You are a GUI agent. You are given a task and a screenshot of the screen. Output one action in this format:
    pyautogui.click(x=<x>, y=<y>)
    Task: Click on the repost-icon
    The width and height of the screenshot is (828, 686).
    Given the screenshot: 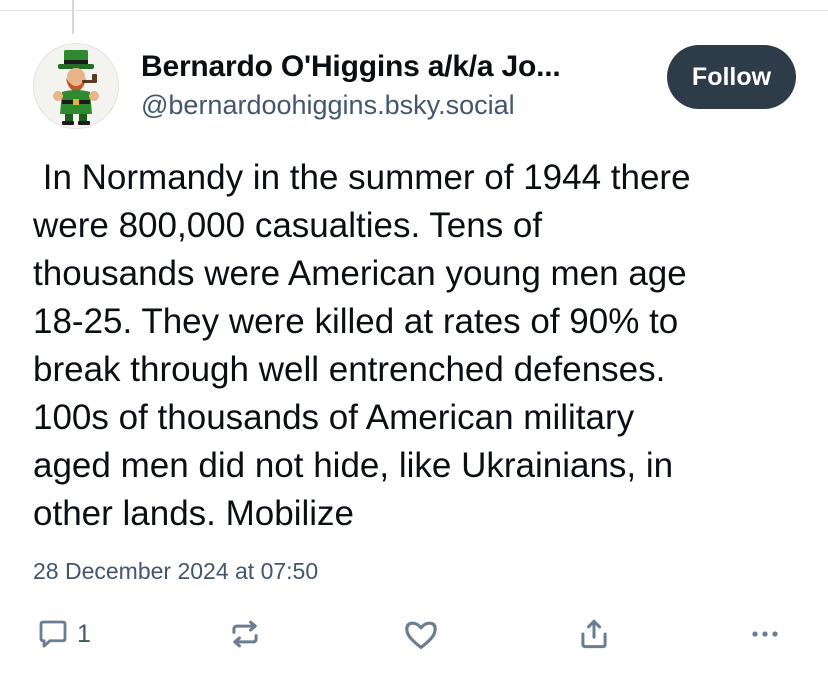 What is the action you would take?
    pyautogui.click(x=245, y=634)
    